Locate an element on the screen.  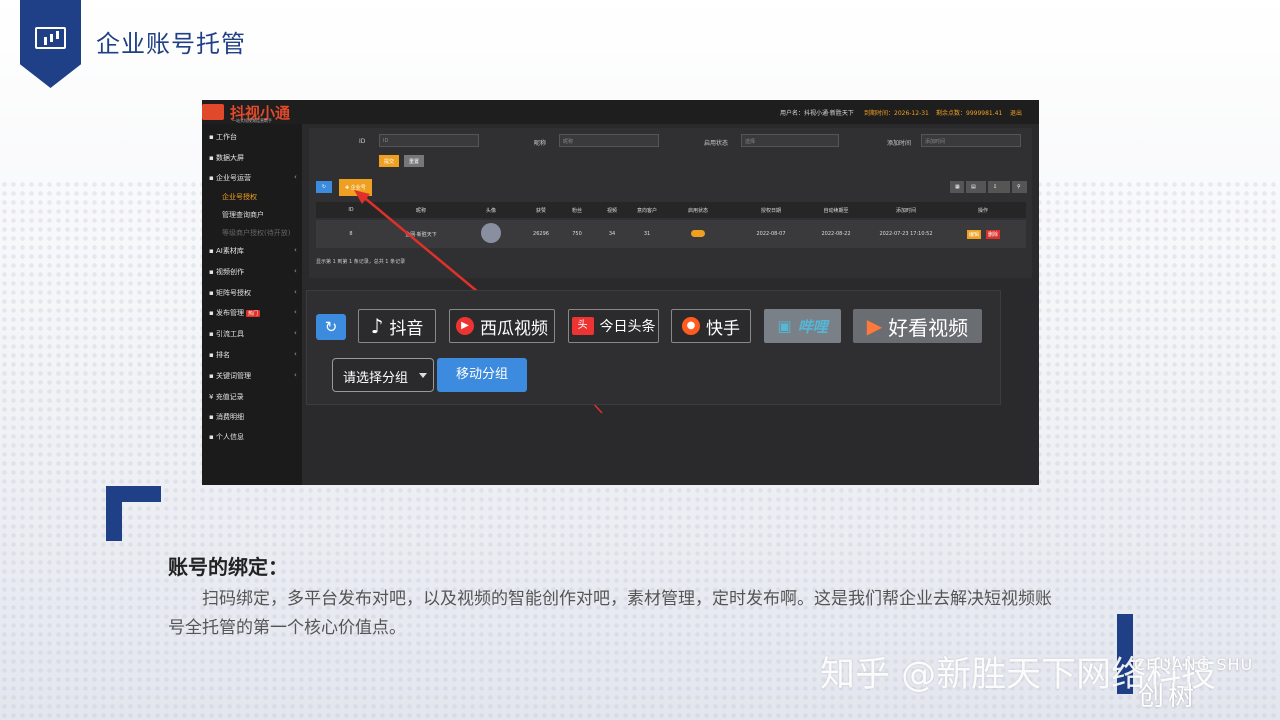
time-input: 添加时间 is located at coordinates (971, 140).